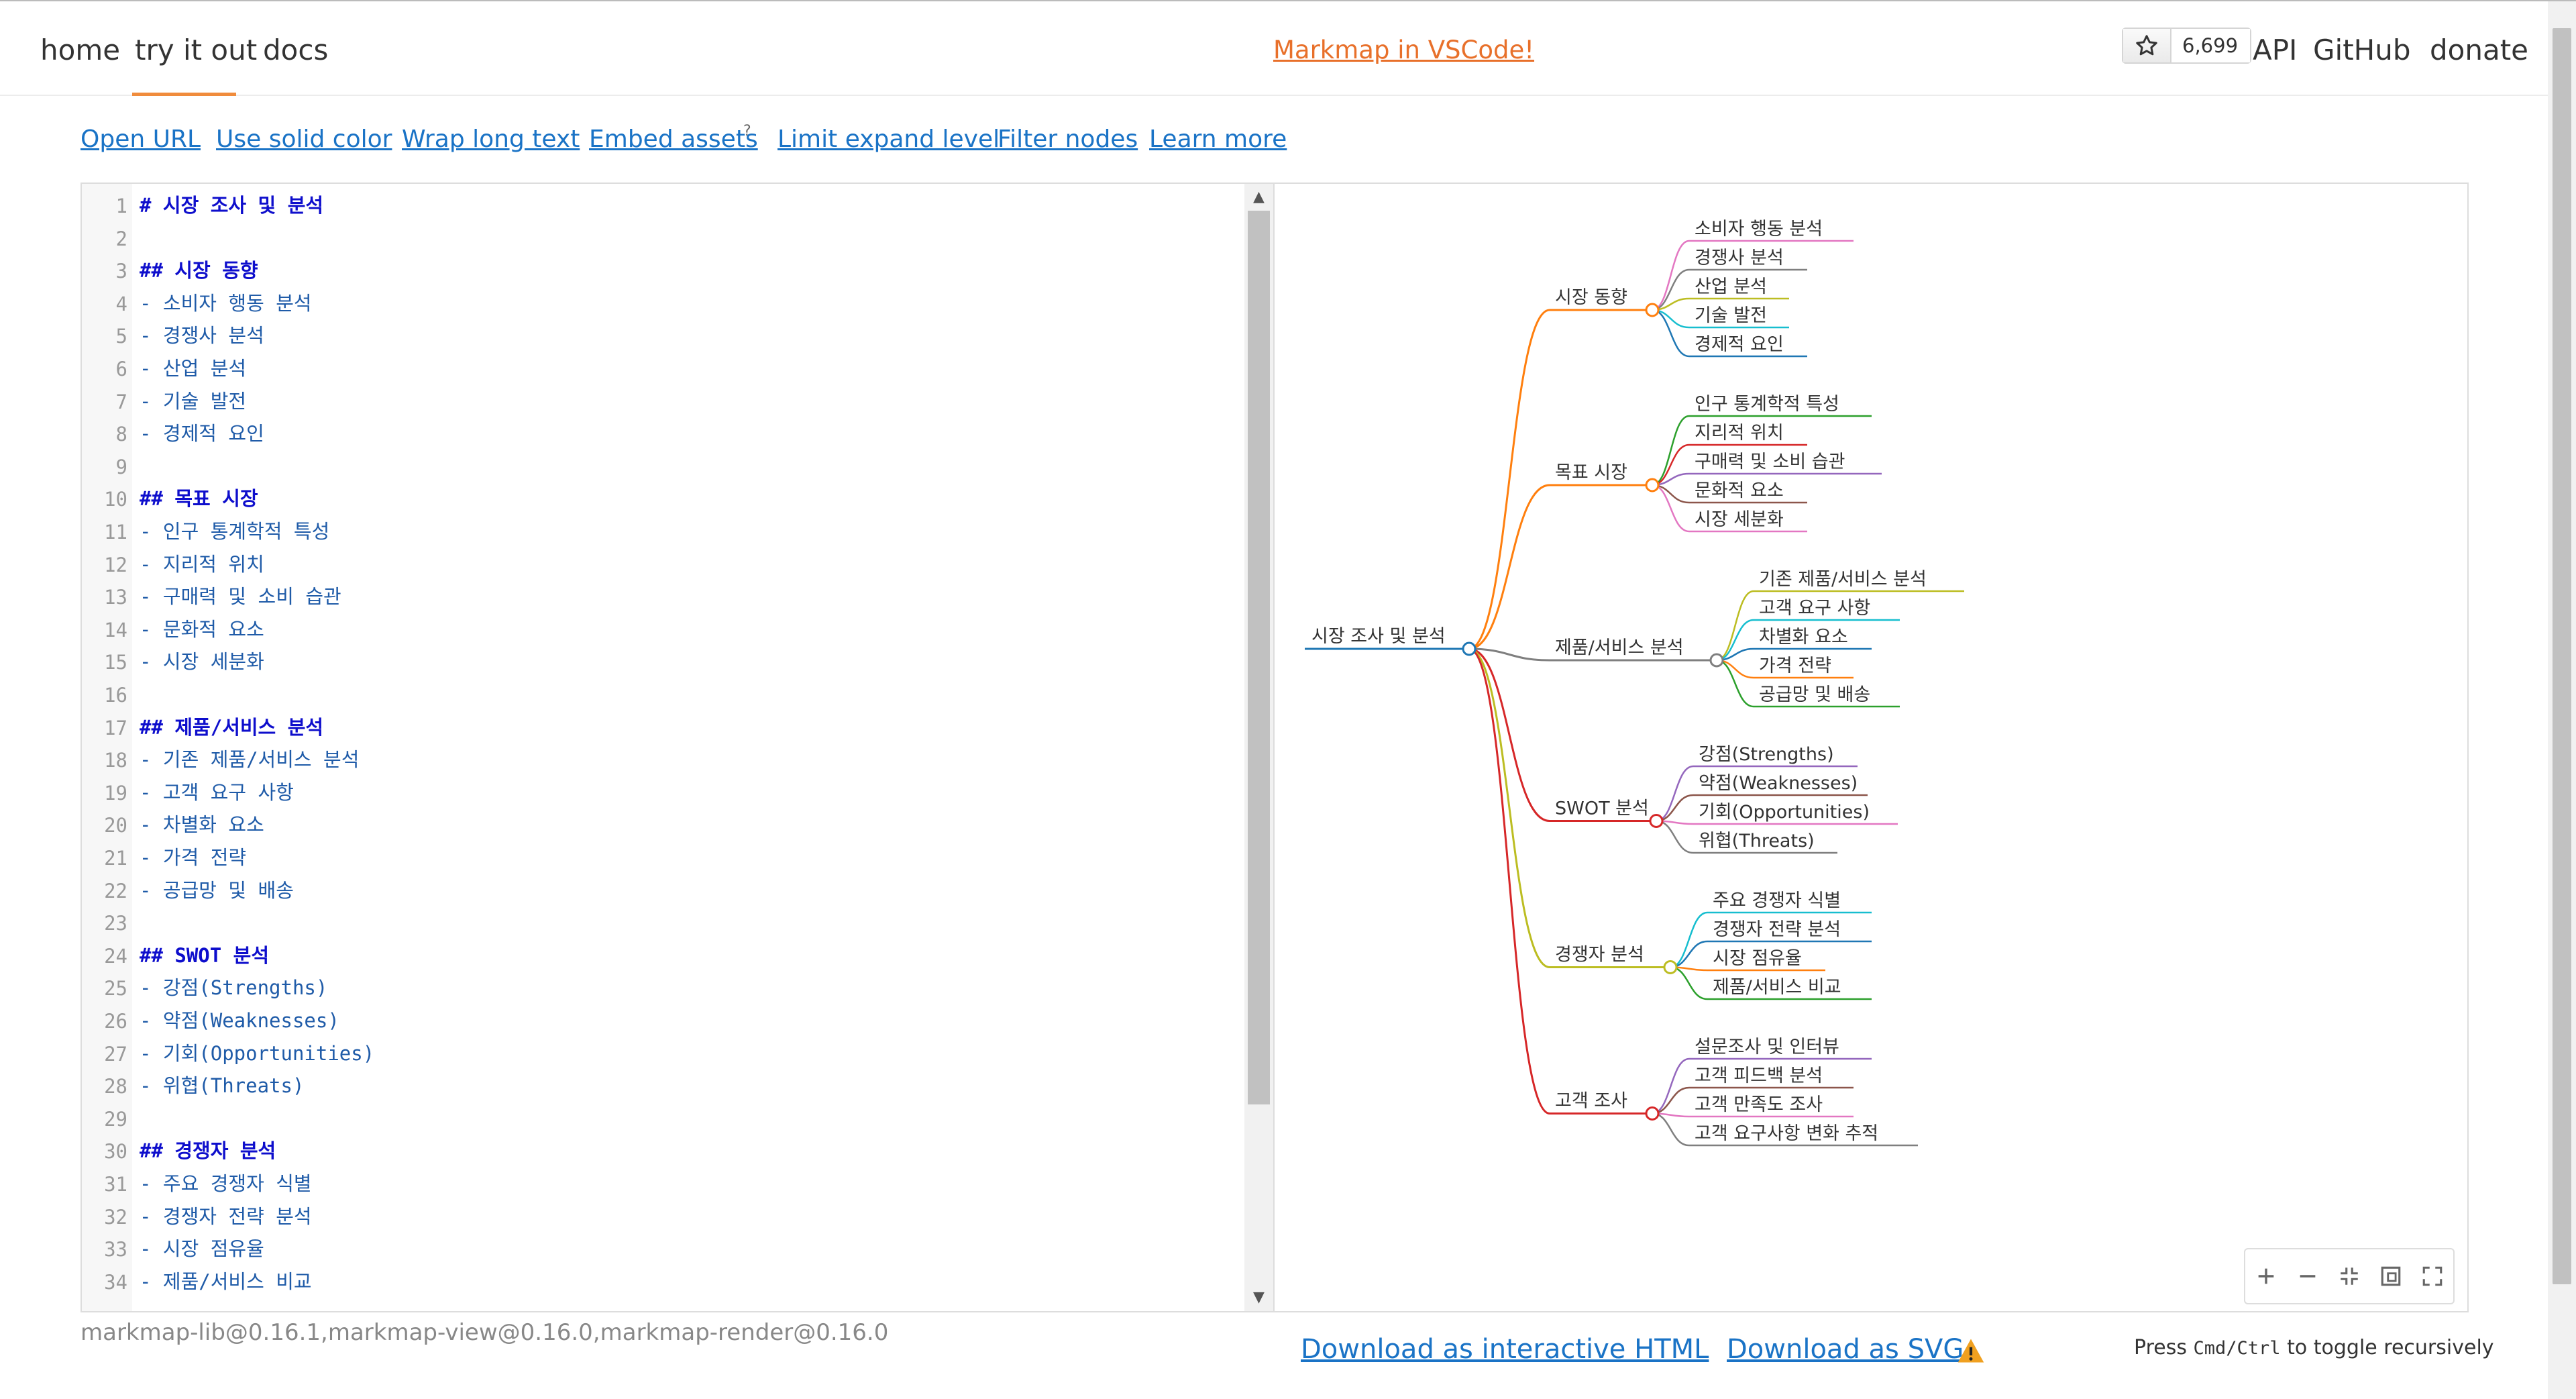 This screenshot has width=2576, height=1399. Describe the element at coordinates (2308, 1276) in the screenshot. I see `zoom-out-icon` at that location.